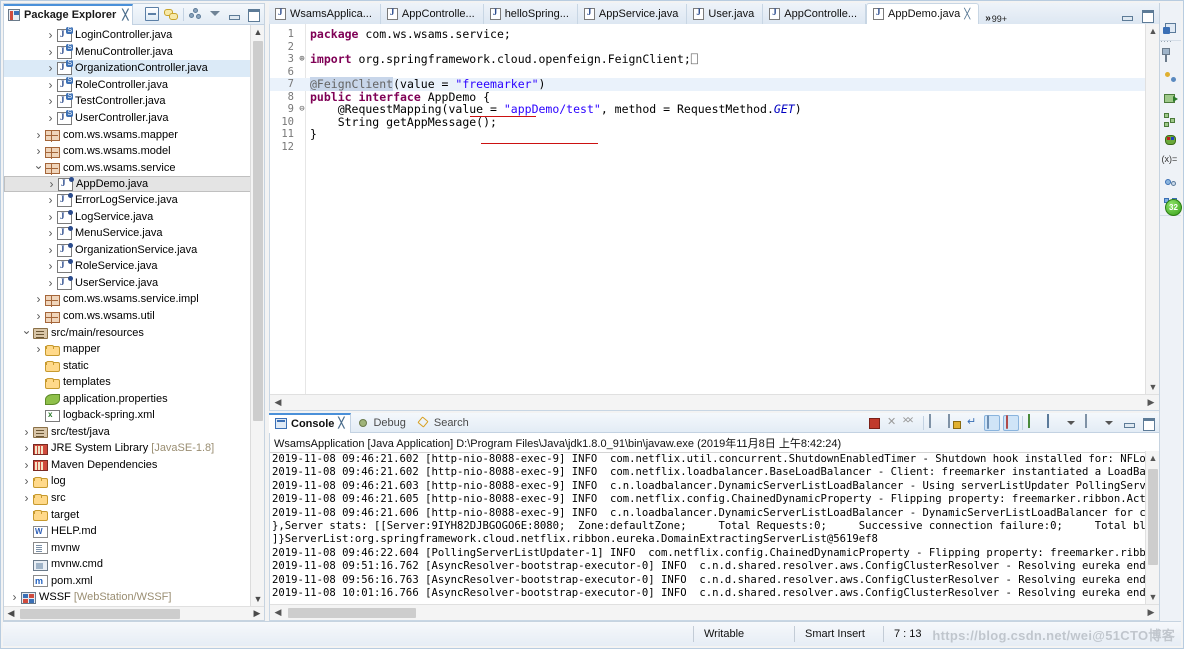 Image resolution: width=1184 pixels, height=649 pixels. I want to click on perspective-switch-icon, so click(1171, 56).